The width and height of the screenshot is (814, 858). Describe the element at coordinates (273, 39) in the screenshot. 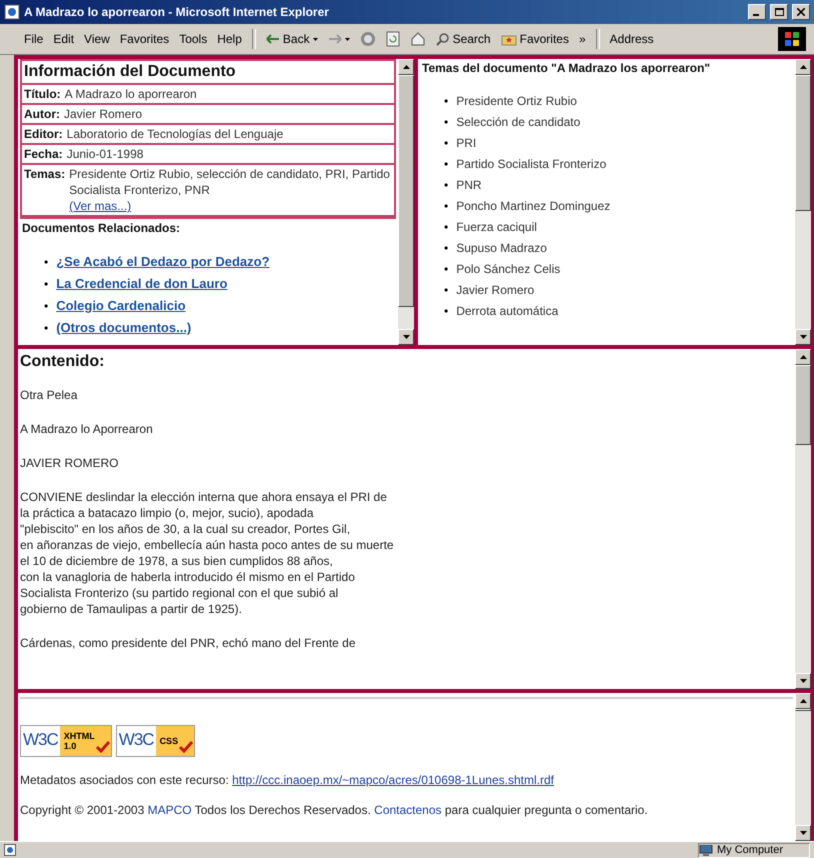

I see `back-arrow-icon` at that location.